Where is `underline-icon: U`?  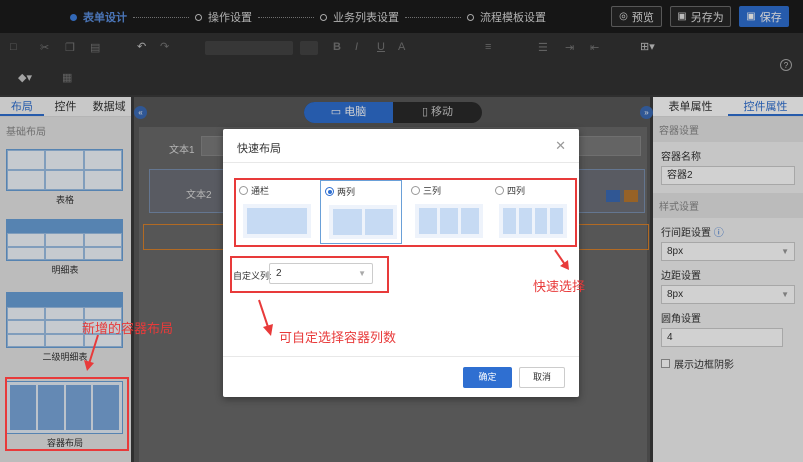
underline-icon: U is located at coordinates (381, 47).